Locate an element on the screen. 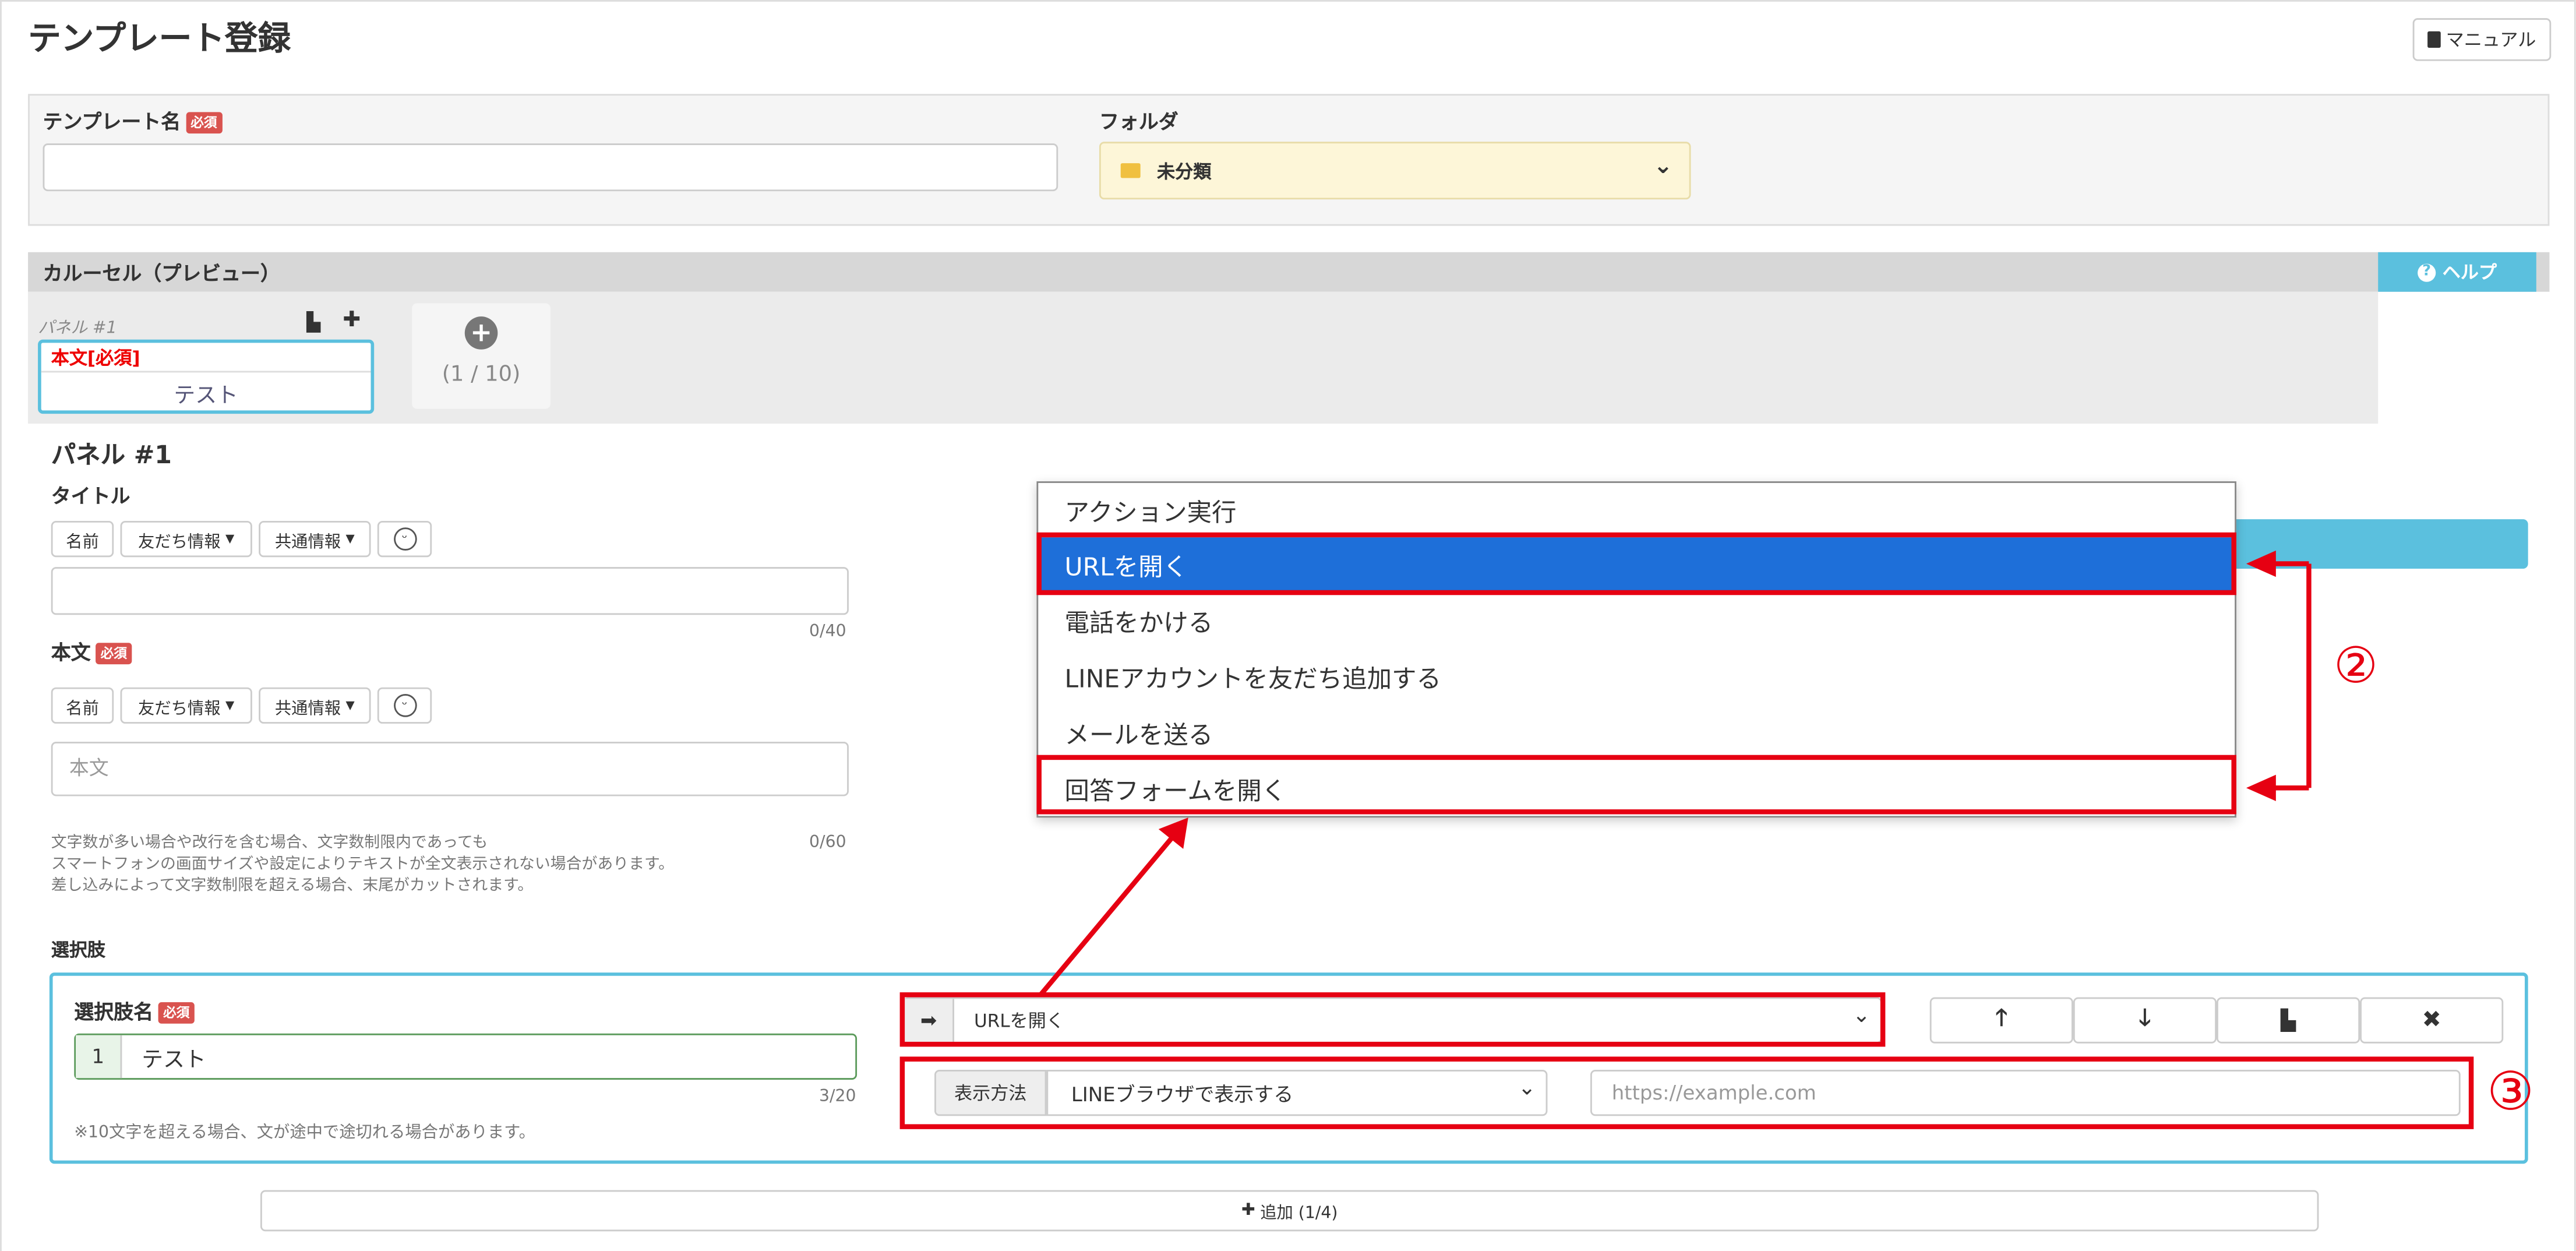  annotation-marker-3: ③ is located at coordinates (2510, 1091).